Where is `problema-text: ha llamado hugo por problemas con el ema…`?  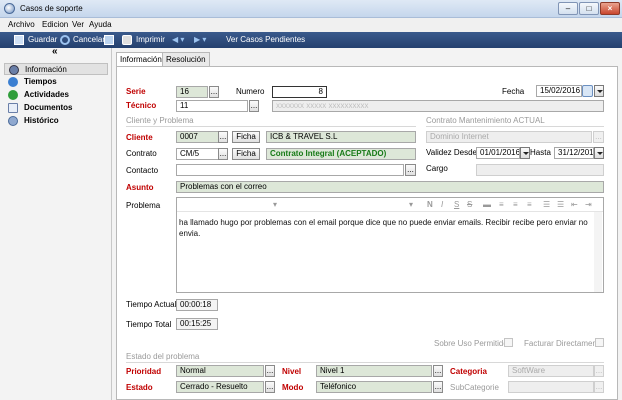
problema-text: ha llamado hugo por problemas con el ema… is located at coordinates (384, 228).